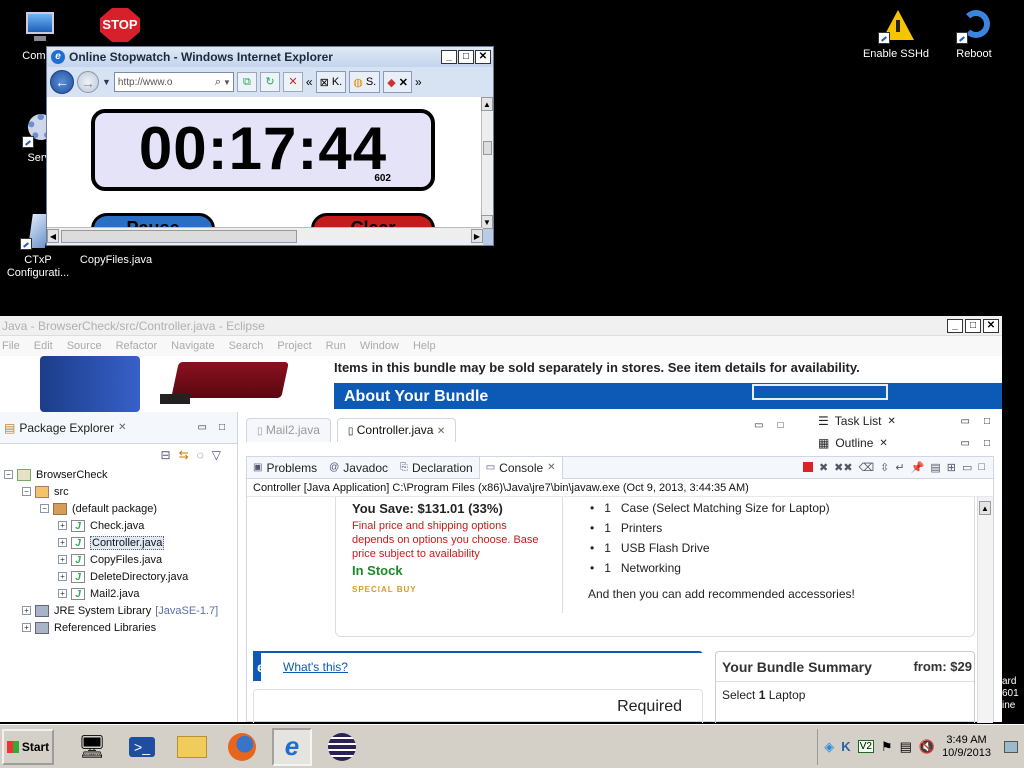  I want to click on tabs-scroll-right-icon: », so click(418, 82).